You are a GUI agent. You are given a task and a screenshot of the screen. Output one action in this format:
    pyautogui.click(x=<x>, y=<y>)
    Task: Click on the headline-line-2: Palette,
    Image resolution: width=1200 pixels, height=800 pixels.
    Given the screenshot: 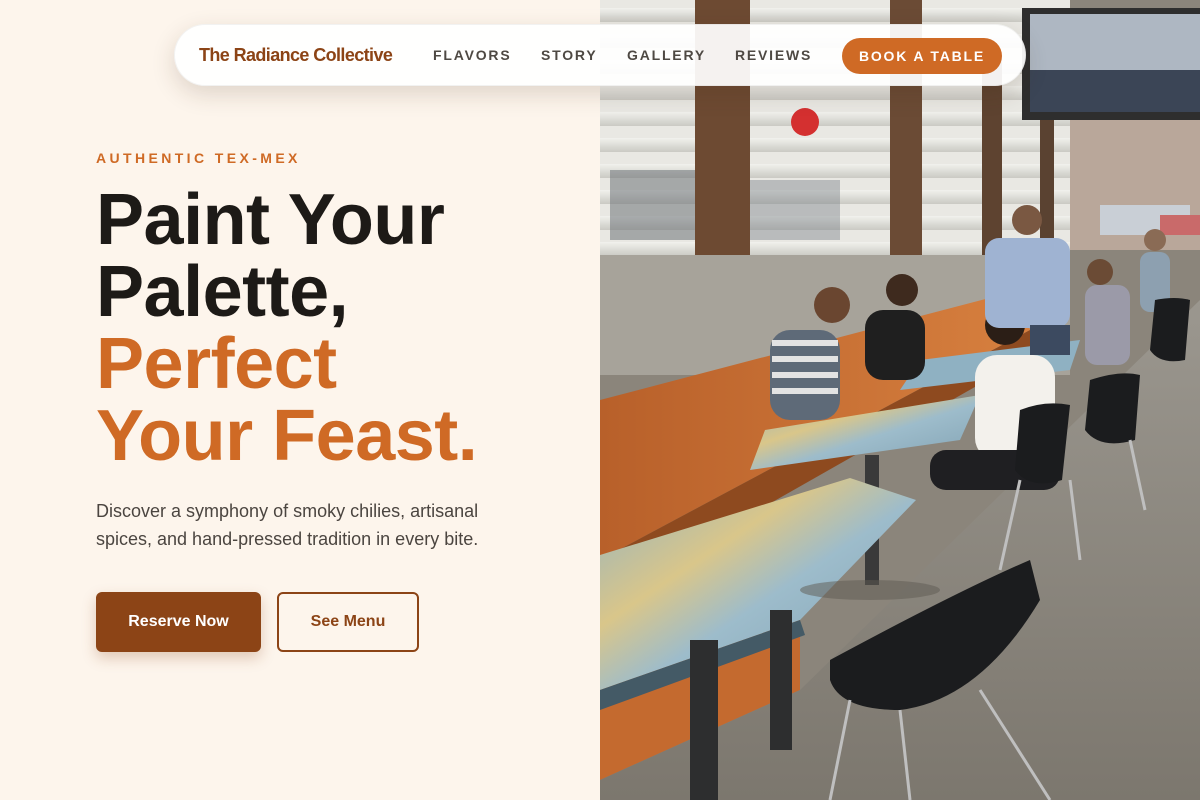 What is the action you would take?
    pyautogui.click(x=222, y=292)
    